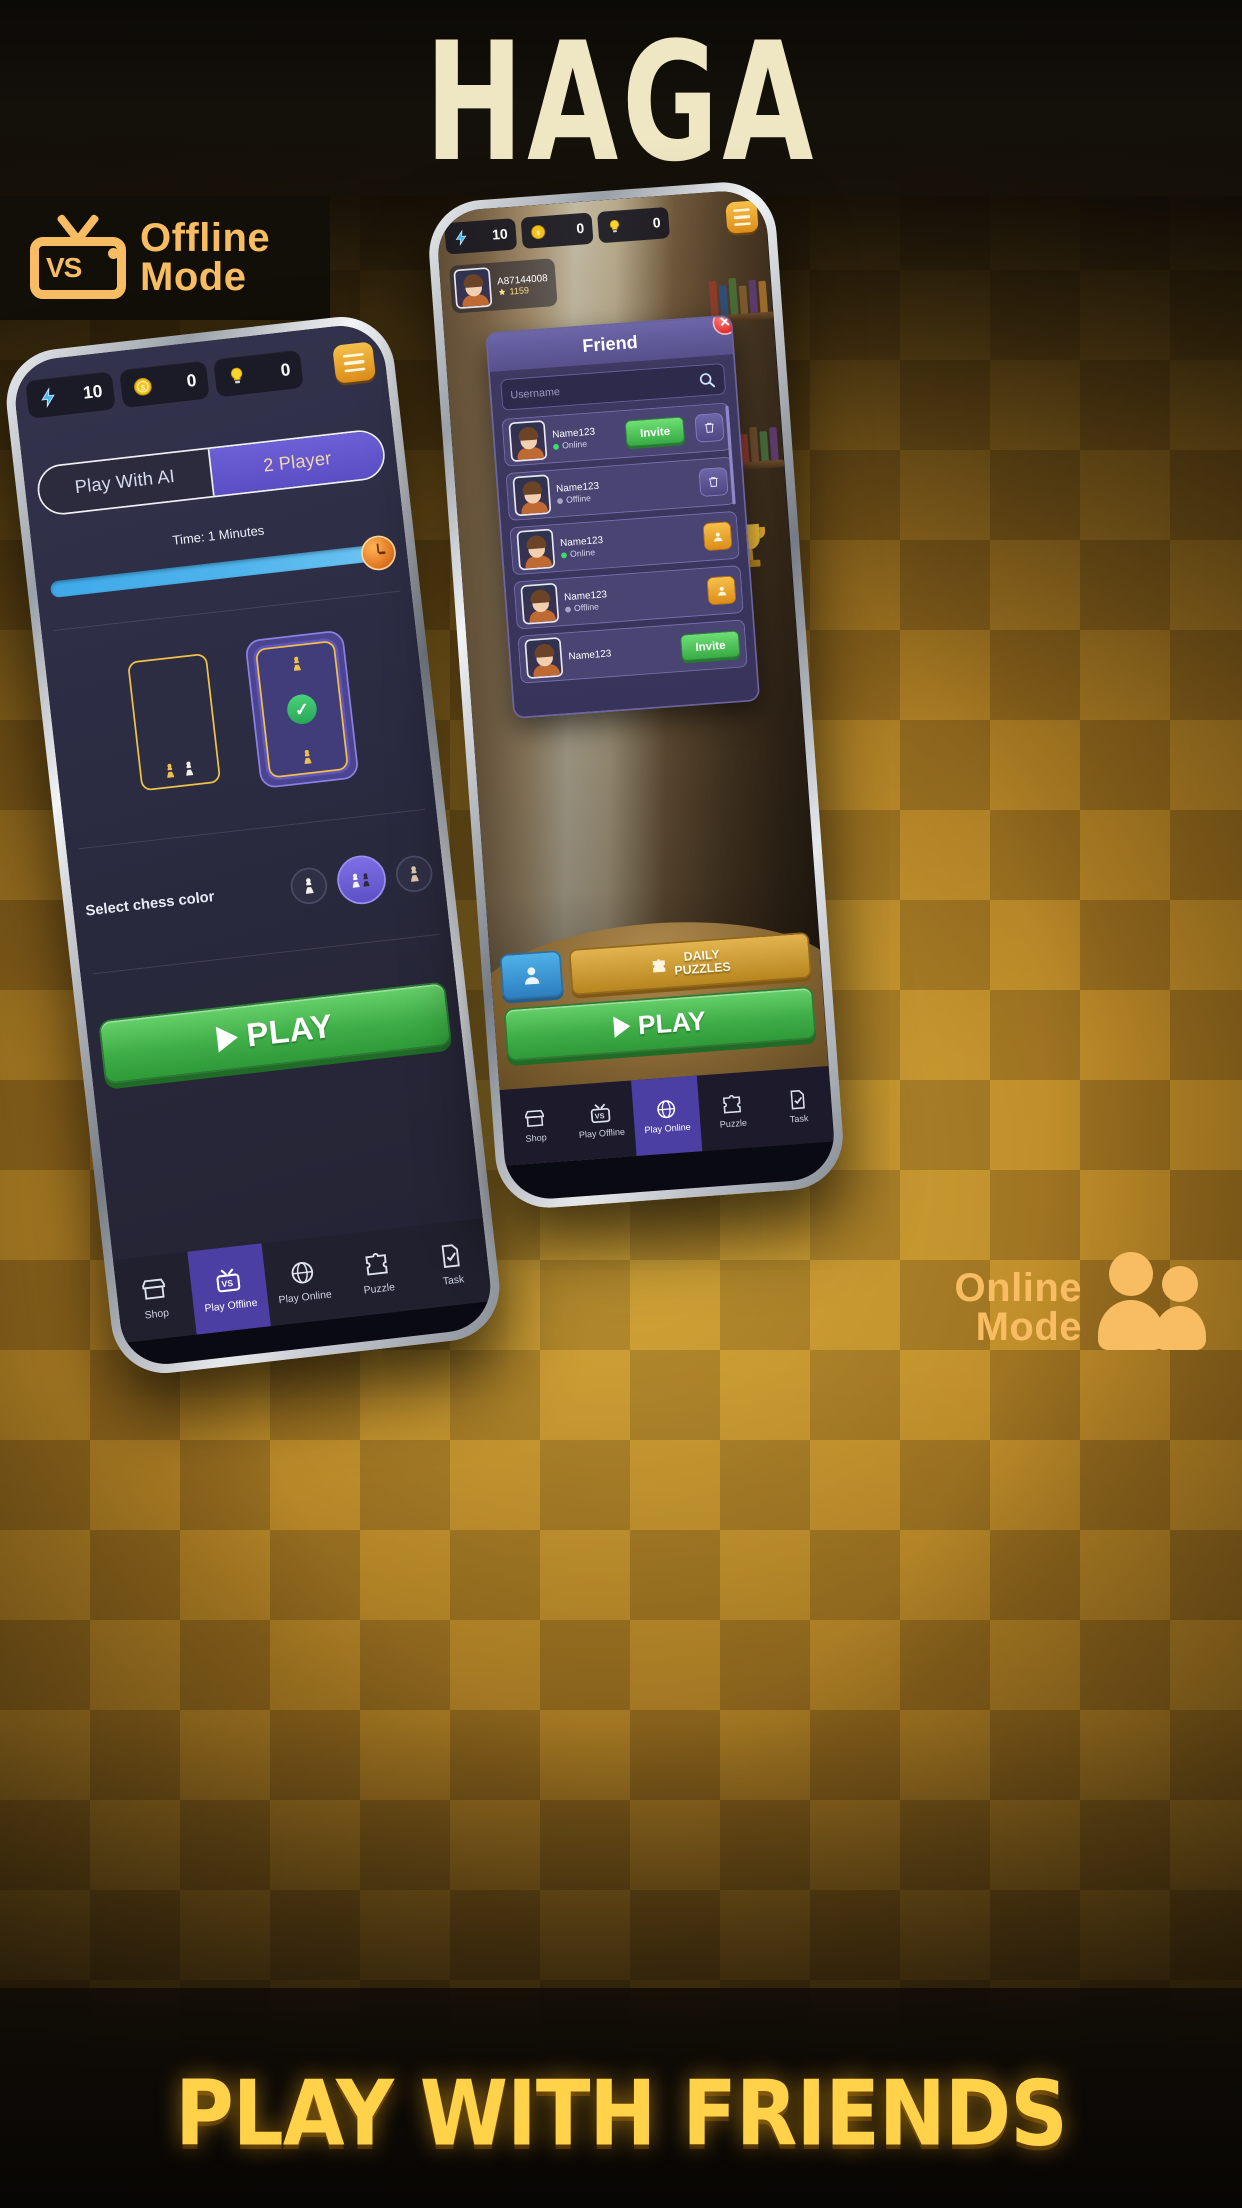  Describe the element at coordinates (296, 462) in the screenshot. I see `tab-2-player: 2 Player` at that location.